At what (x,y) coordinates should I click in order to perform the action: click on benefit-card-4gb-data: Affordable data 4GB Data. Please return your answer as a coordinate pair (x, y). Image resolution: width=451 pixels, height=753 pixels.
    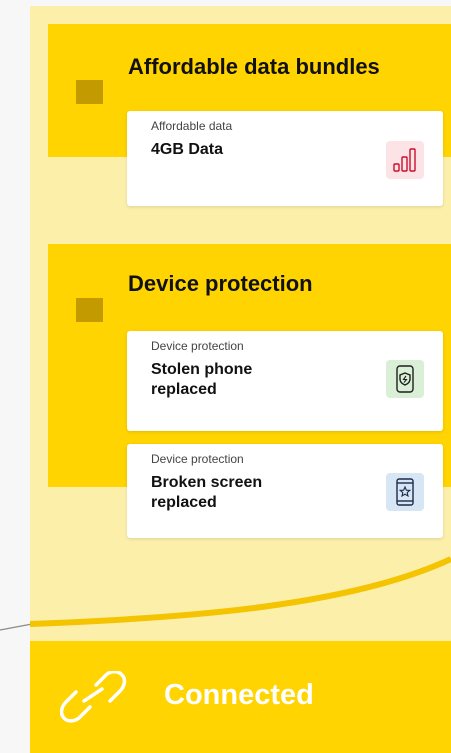
    Looking at the image, I should click on (285, 158).